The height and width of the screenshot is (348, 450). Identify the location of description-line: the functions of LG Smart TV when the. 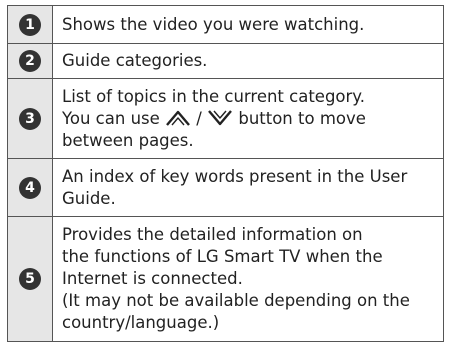
(222, 256).